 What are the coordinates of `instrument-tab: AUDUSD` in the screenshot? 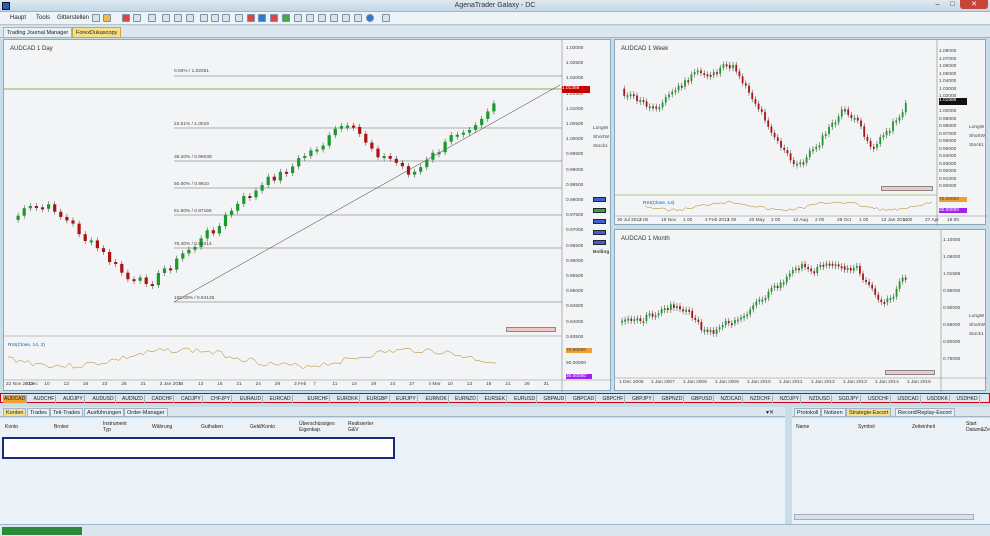 It's located at (104, 399).